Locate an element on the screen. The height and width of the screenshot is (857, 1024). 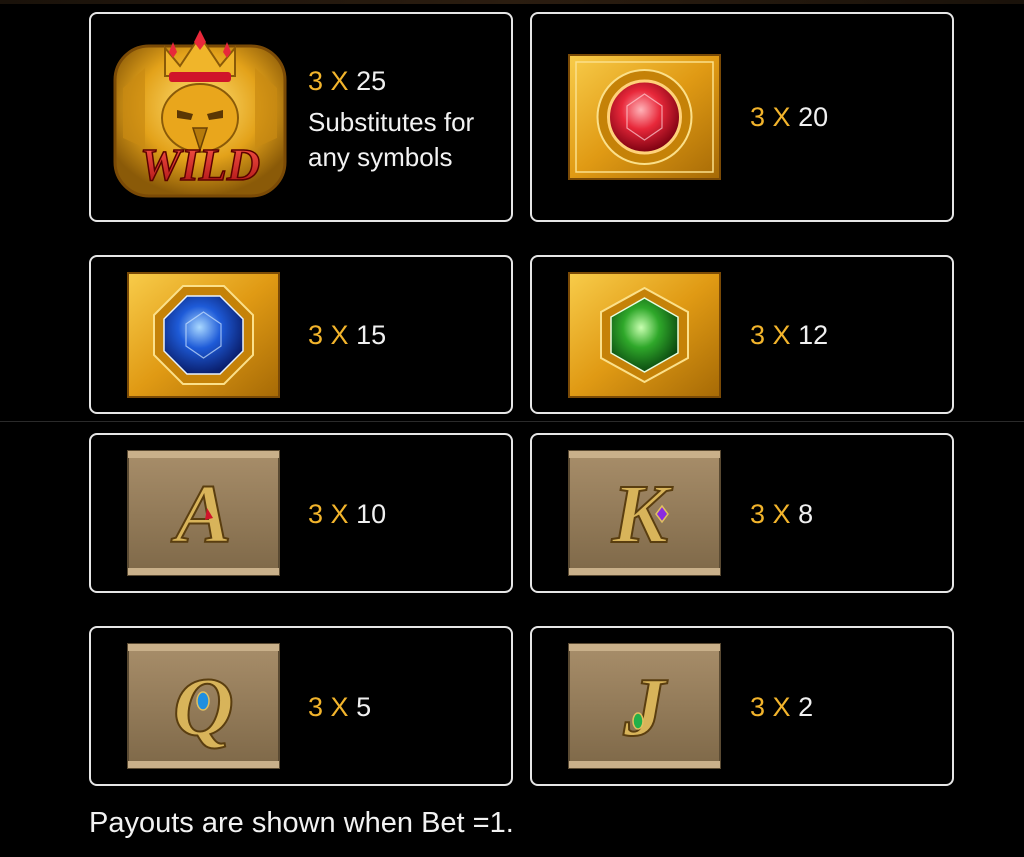
j-multiplier-sign: X is located at coordinates (781, 707).